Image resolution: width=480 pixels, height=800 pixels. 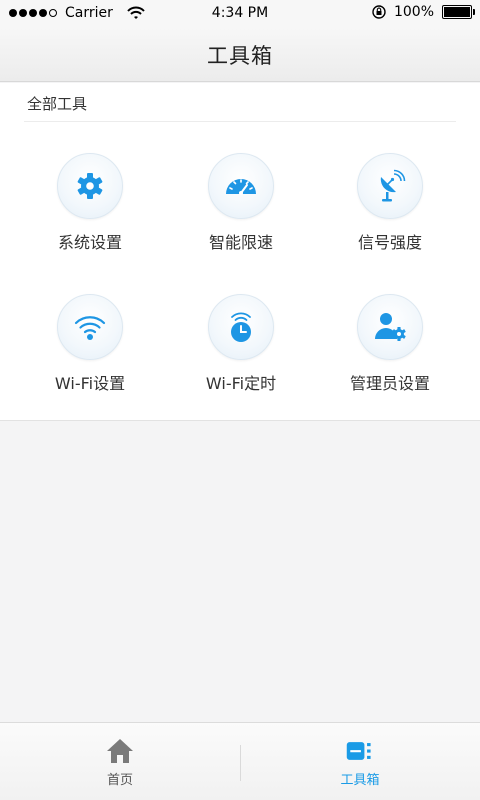 I want to click on section-divider, so click(x=240, y=121).